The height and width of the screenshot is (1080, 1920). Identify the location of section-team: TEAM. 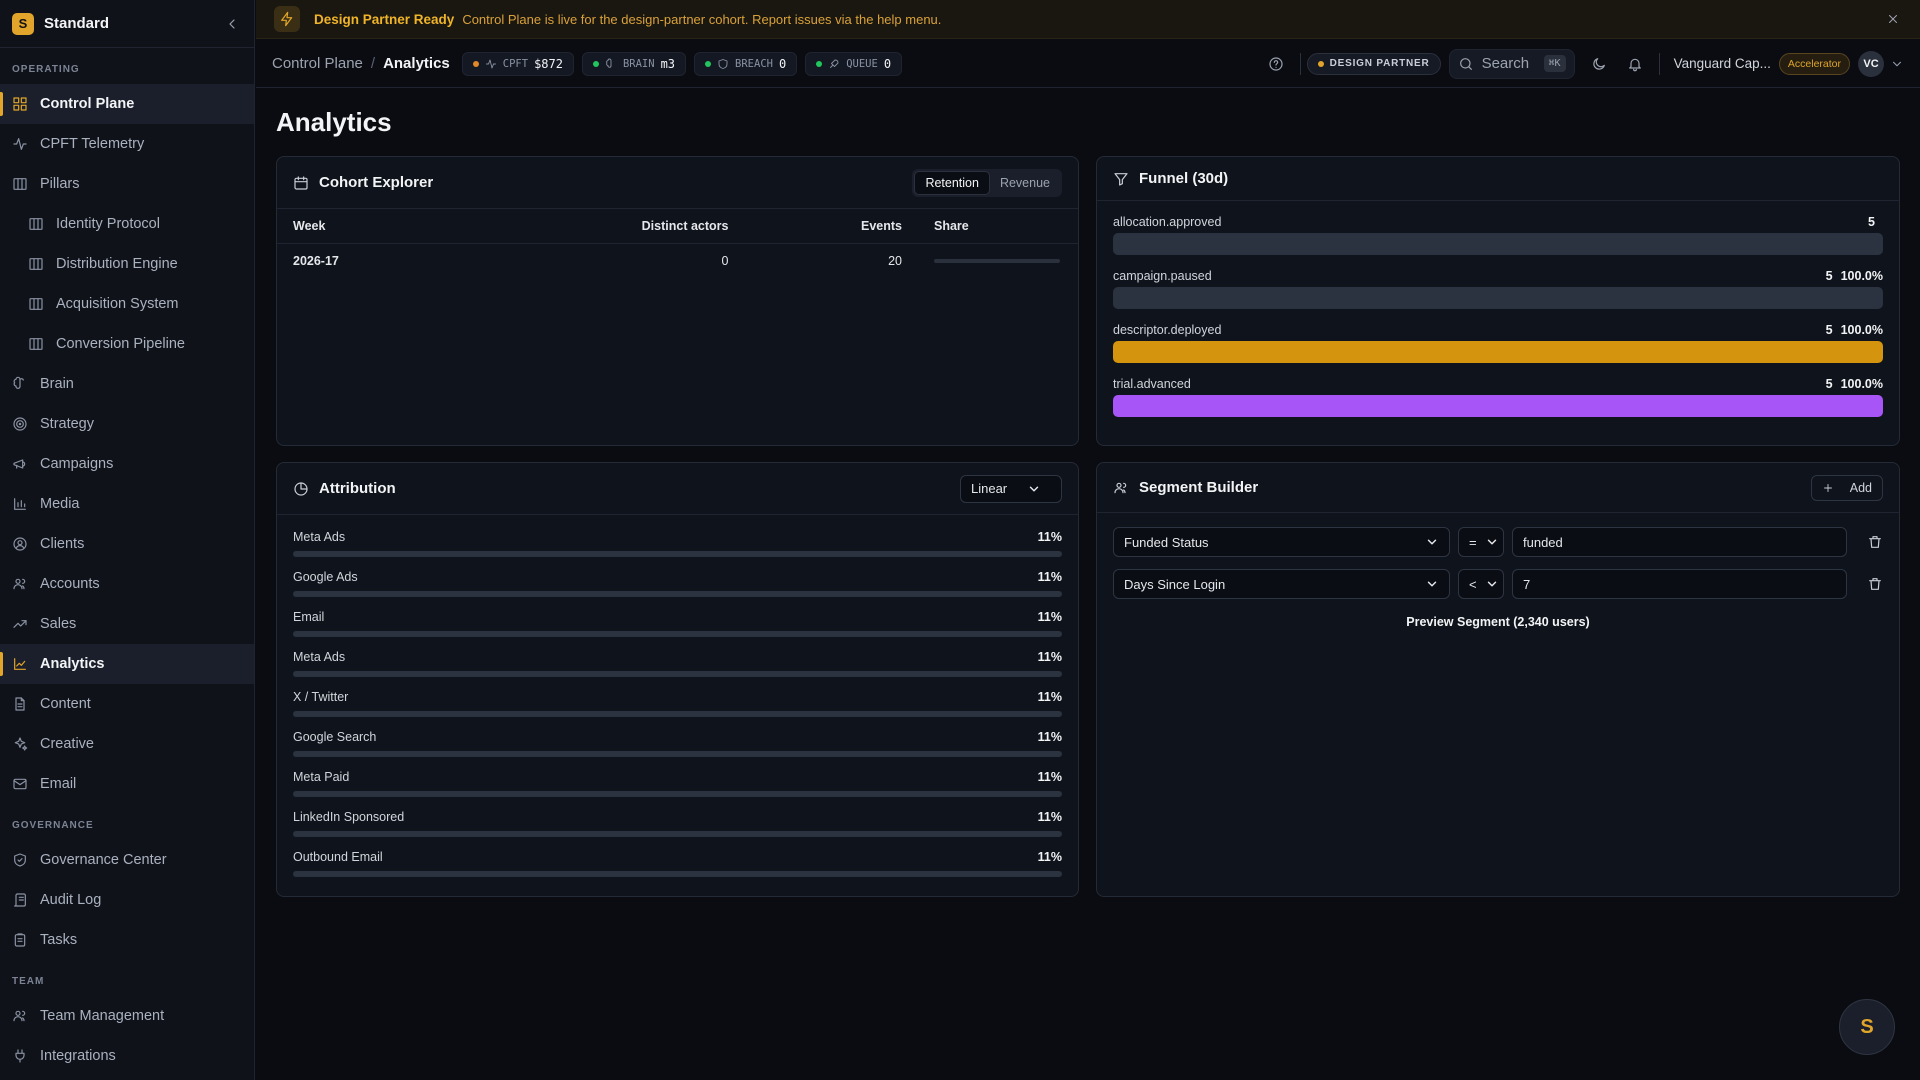
(28, 981).